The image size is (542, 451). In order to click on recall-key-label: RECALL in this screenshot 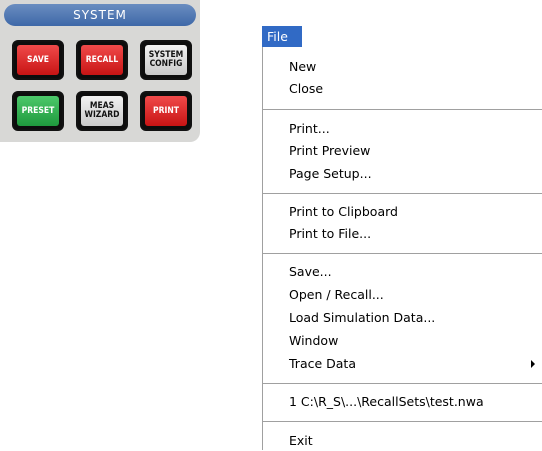, I will do `click(102, 60)`.